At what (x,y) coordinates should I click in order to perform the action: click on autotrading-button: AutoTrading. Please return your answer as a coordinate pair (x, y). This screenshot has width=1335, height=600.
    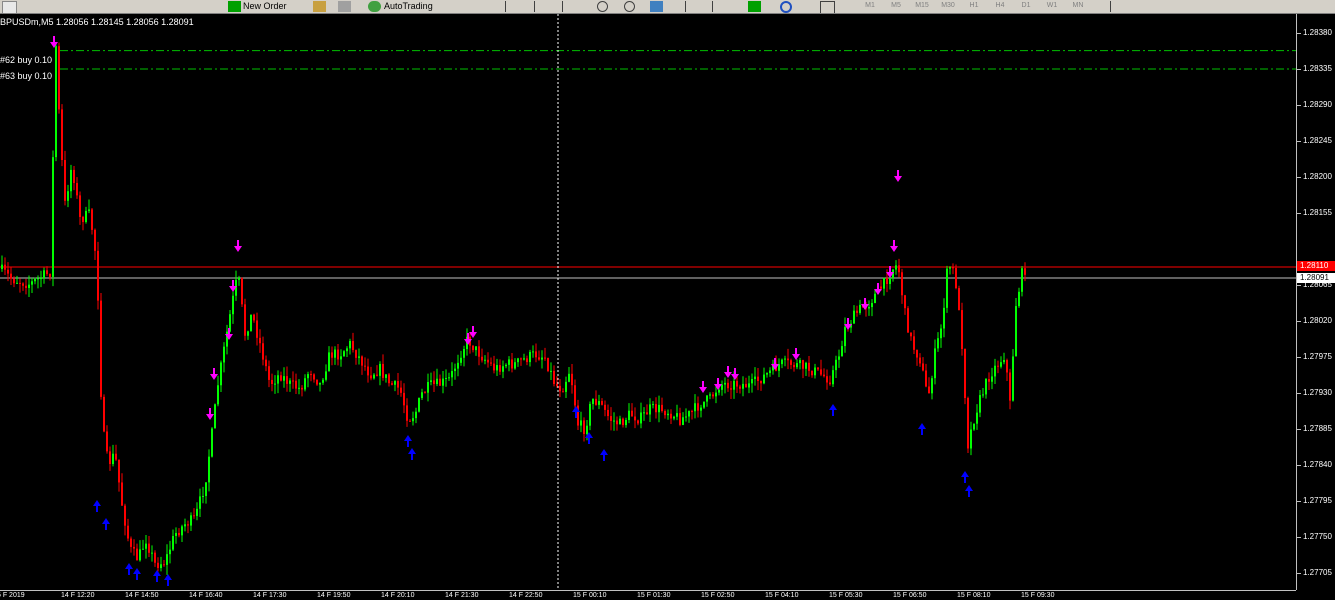
    Looking at the image, I should click on (408, 6).